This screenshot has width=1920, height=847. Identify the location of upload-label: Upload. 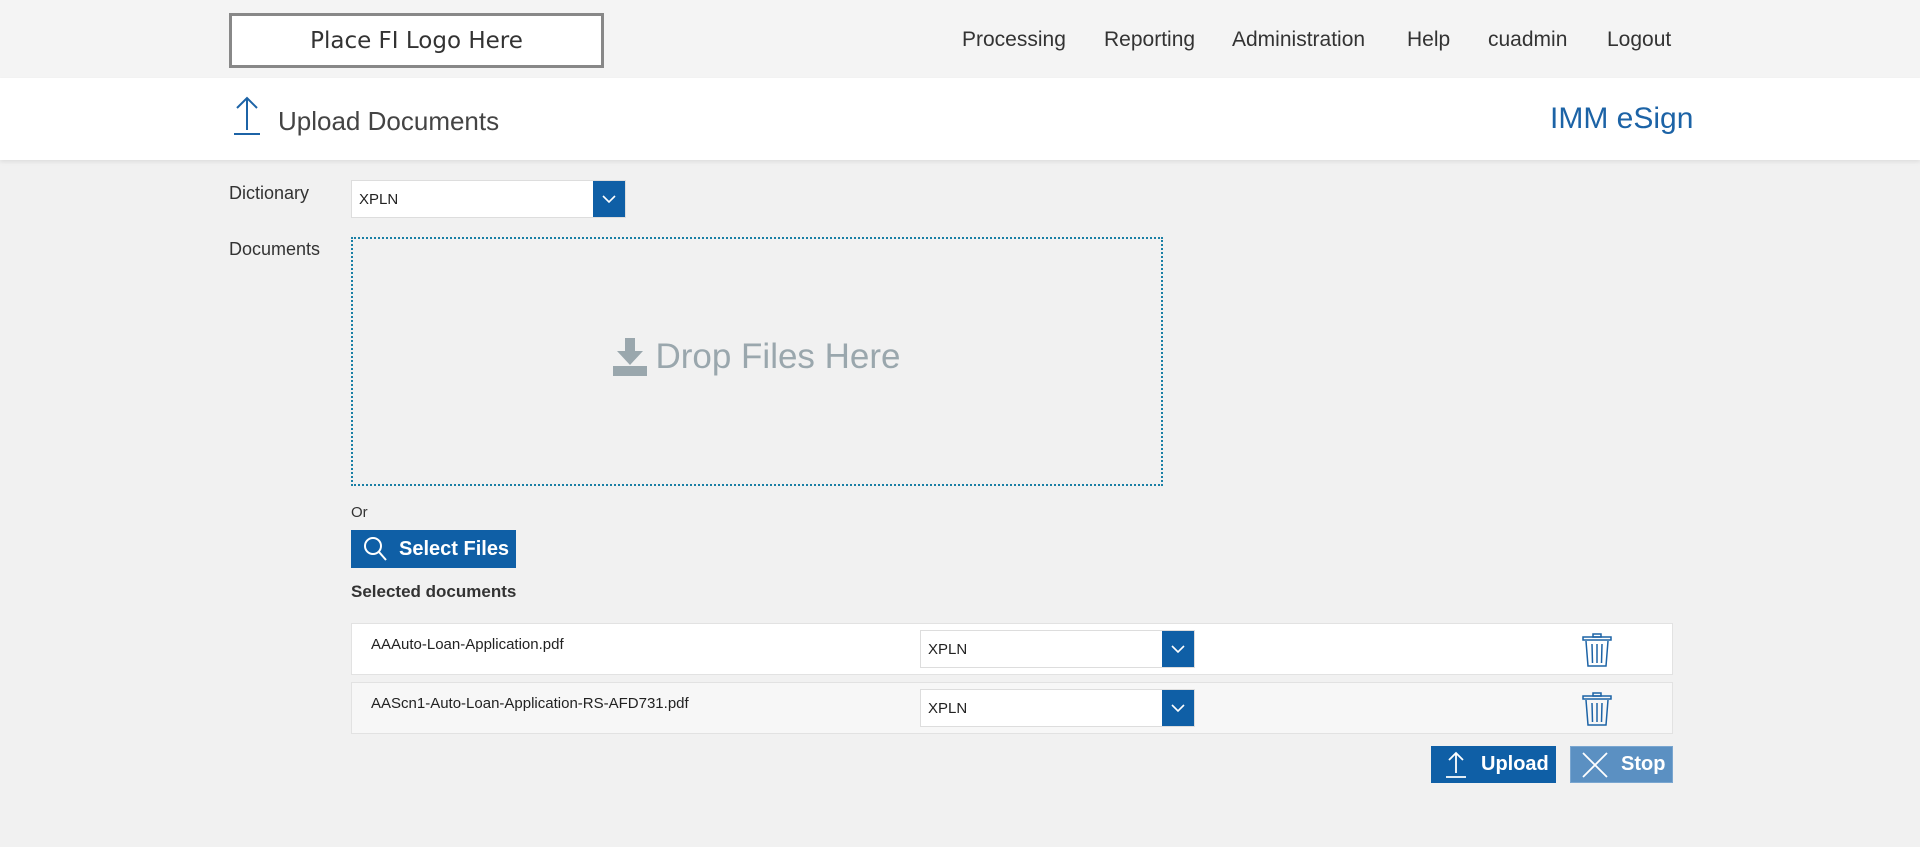
(1515, 764).